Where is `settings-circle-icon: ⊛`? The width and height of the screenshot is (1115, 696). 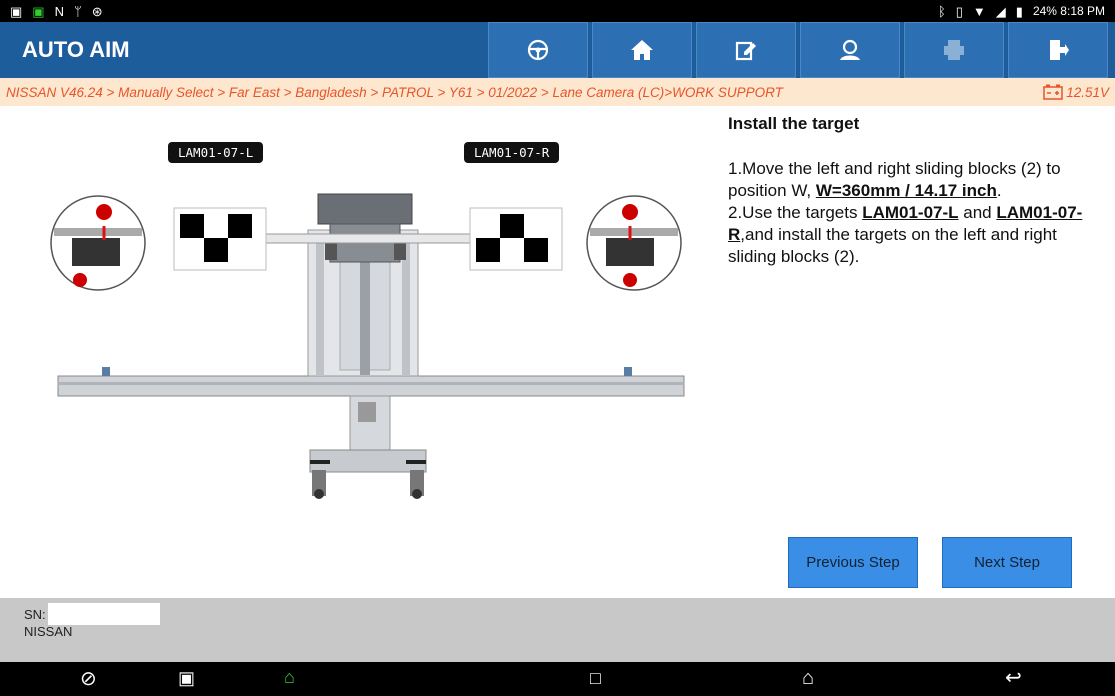 settings-circle-icon: ⊛ is located at coordinates (97, 11).